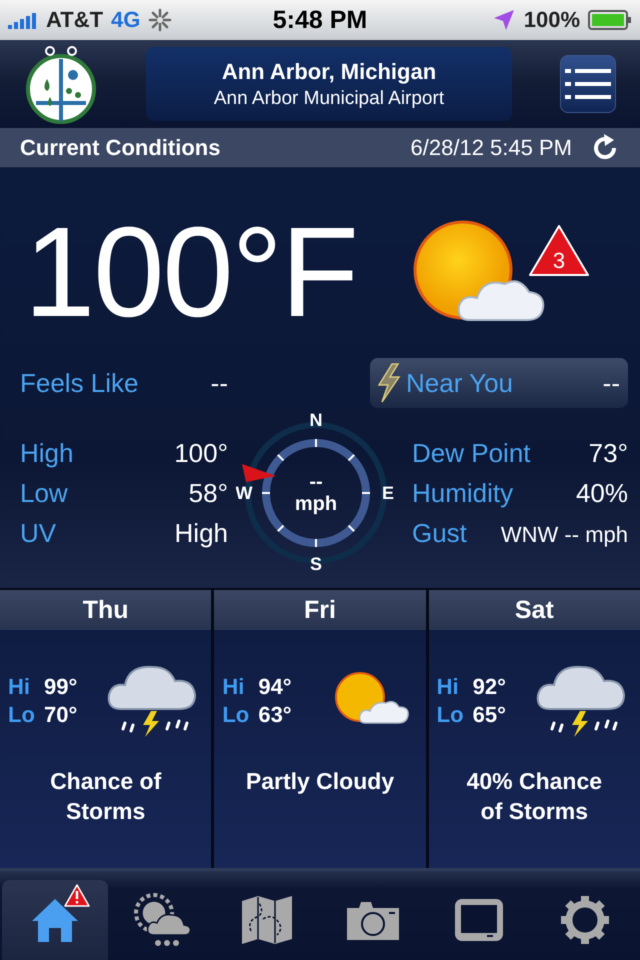 The height and width of the screenshot is (960, 640). Describe the element at coordinates (329, 99) in the screenshot. I see `station-name: Ann Arbor Municipal Airport` at that location.